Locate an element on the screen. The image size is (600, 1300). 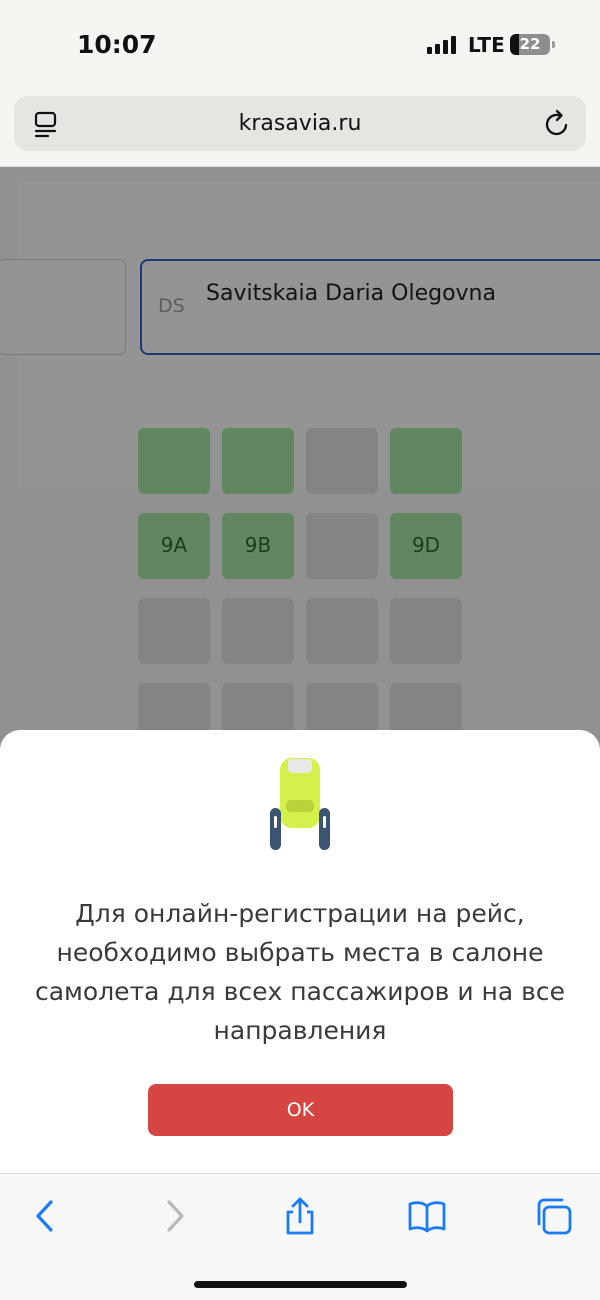
airplane-seat-icon is located at coordinates (300, 804).